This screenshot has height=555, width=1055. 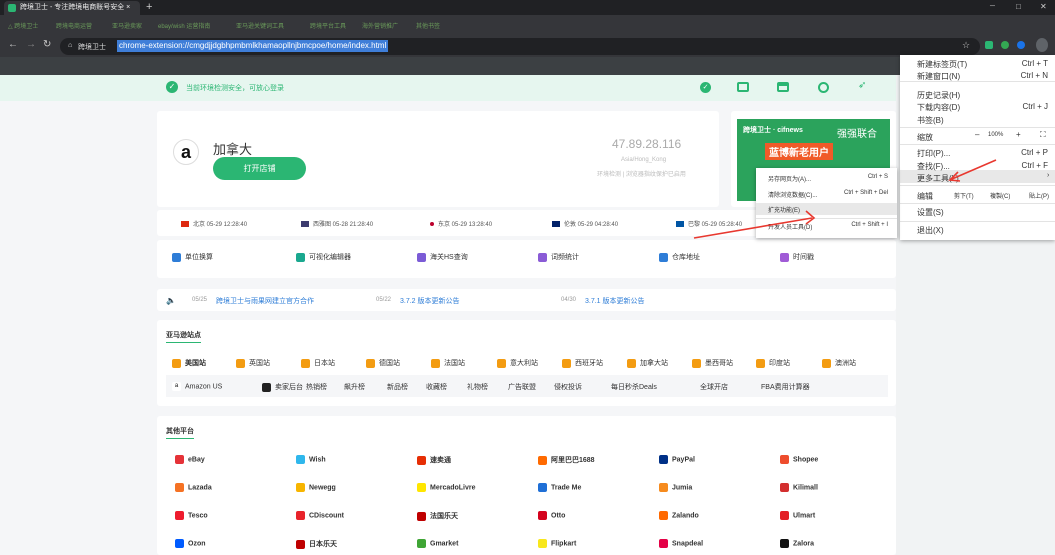 I want to click on platform-link: CDiscount, so click(x=320, y=515).